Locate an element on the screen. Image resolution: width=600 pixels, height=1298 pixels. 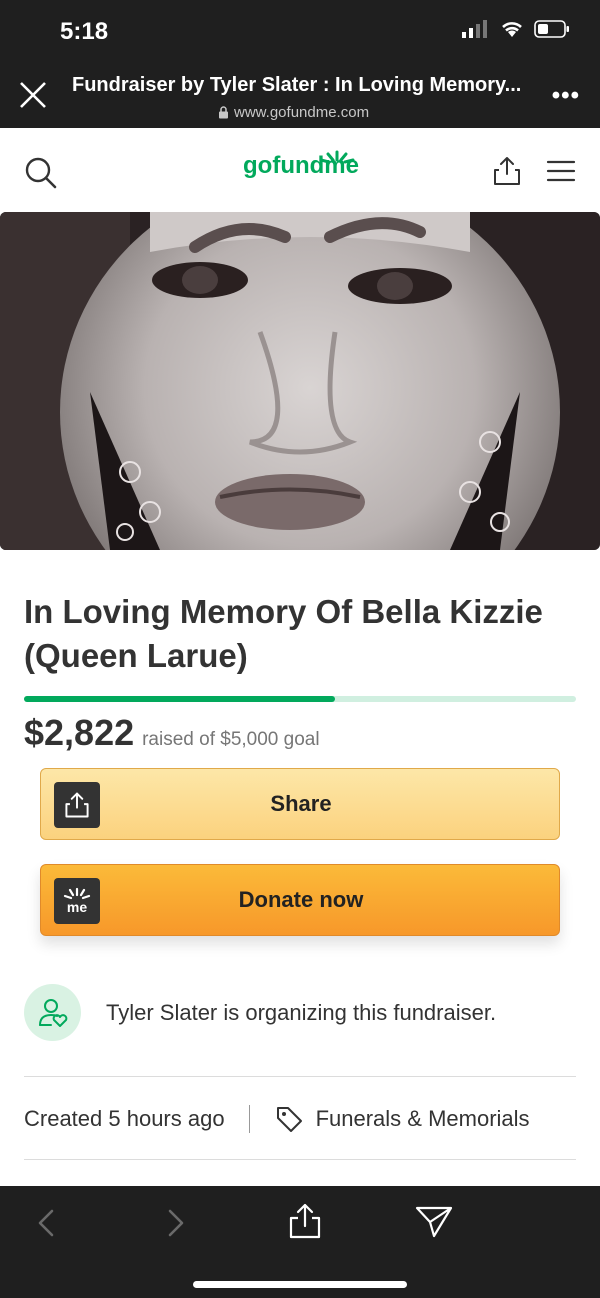
divider-top is located at coordinates (300, 1076).